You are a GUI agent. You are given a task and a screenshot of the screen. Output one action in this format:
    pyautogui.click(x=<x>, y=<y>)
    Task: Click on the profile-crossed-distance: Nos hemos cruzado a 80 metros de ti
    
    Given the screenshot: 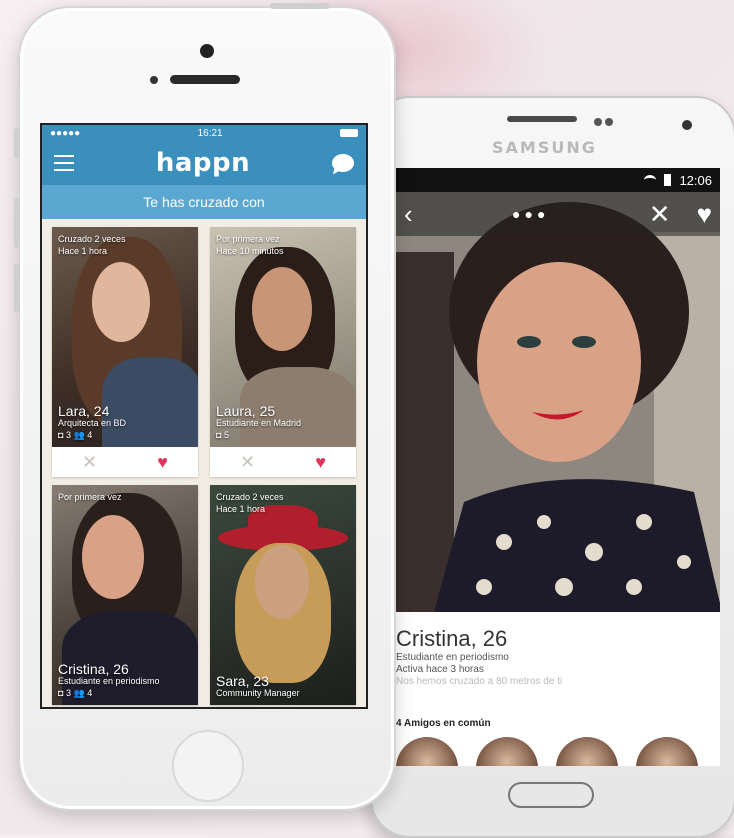 What is the action you would take?
    pyautogui.click(x=479, y=681)
    